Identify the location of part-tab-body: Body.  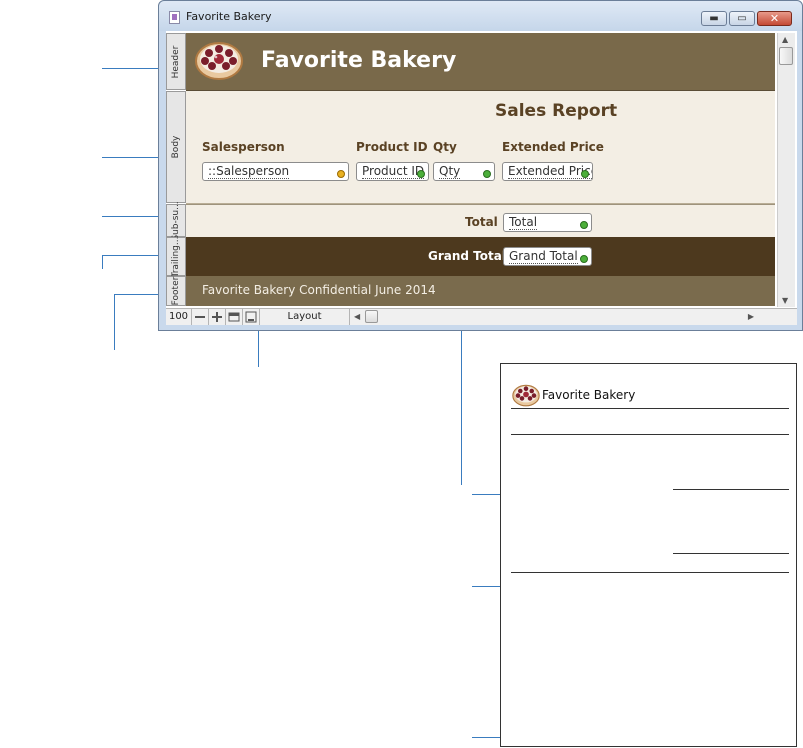
(176, 147).